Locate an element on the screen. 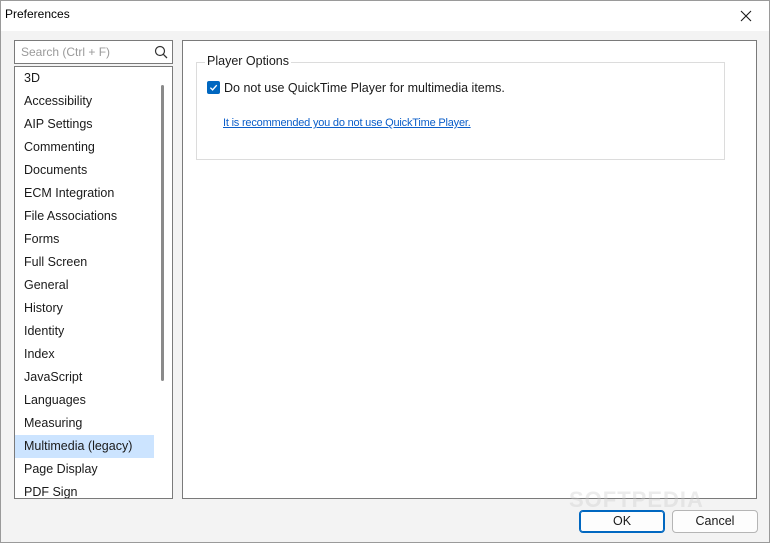  search-box is located at coordinates (93, 52).